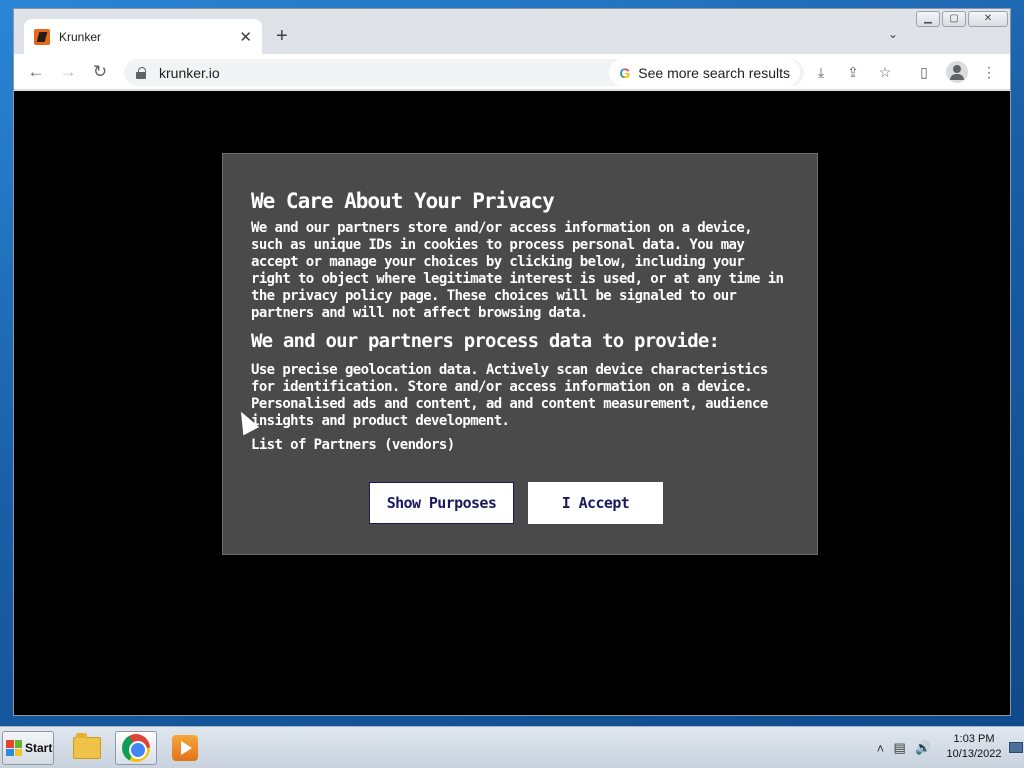  What do you see at coordinates (42, 36) in the screenshot?
I see `krunker-favicon-icon` at bounding box center [42, 36].